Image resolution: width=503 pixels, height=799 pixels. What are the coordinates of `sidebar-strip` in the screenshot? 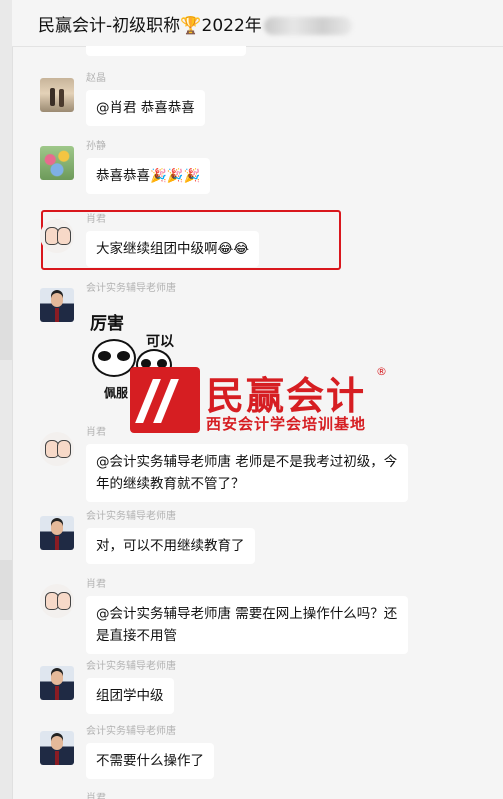 It's located at (6, 399).